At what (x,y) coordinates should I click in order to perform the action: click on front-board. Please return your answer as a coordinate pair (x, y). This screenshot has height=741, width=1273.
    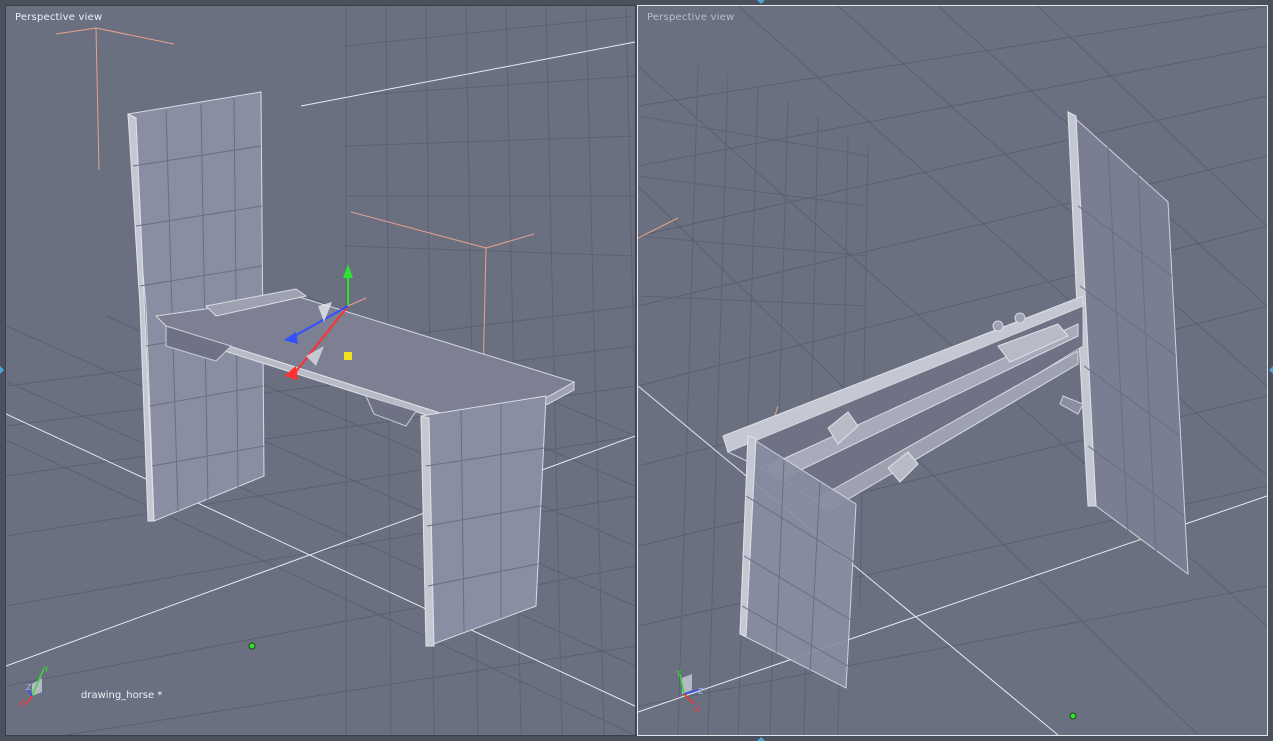
    Looking at the image, I should click on (483, 521).